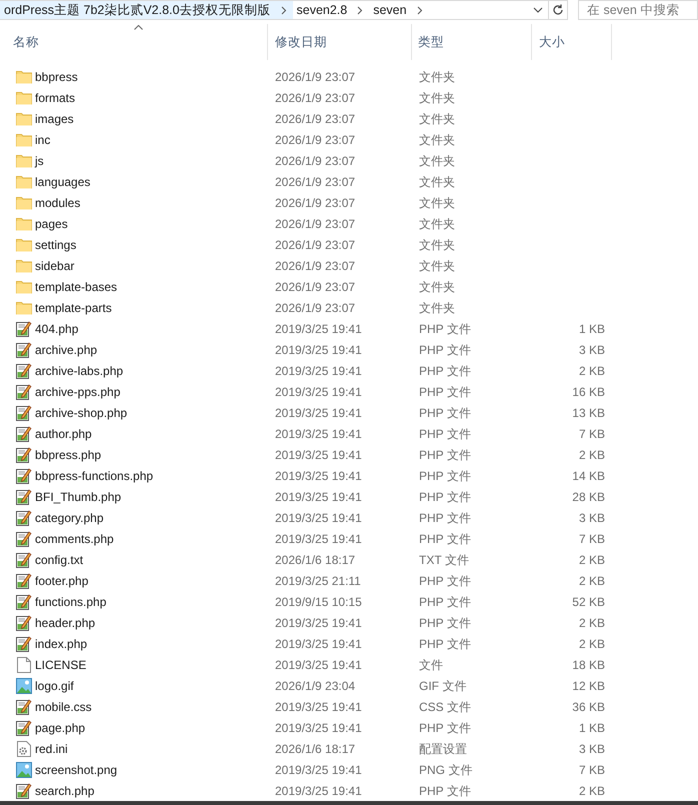 The image size is (698, 805). What do you see at coordinates (63, 707) in the screenshot?
I see `file-name: mobile.css` at bounding box center [63, 707].